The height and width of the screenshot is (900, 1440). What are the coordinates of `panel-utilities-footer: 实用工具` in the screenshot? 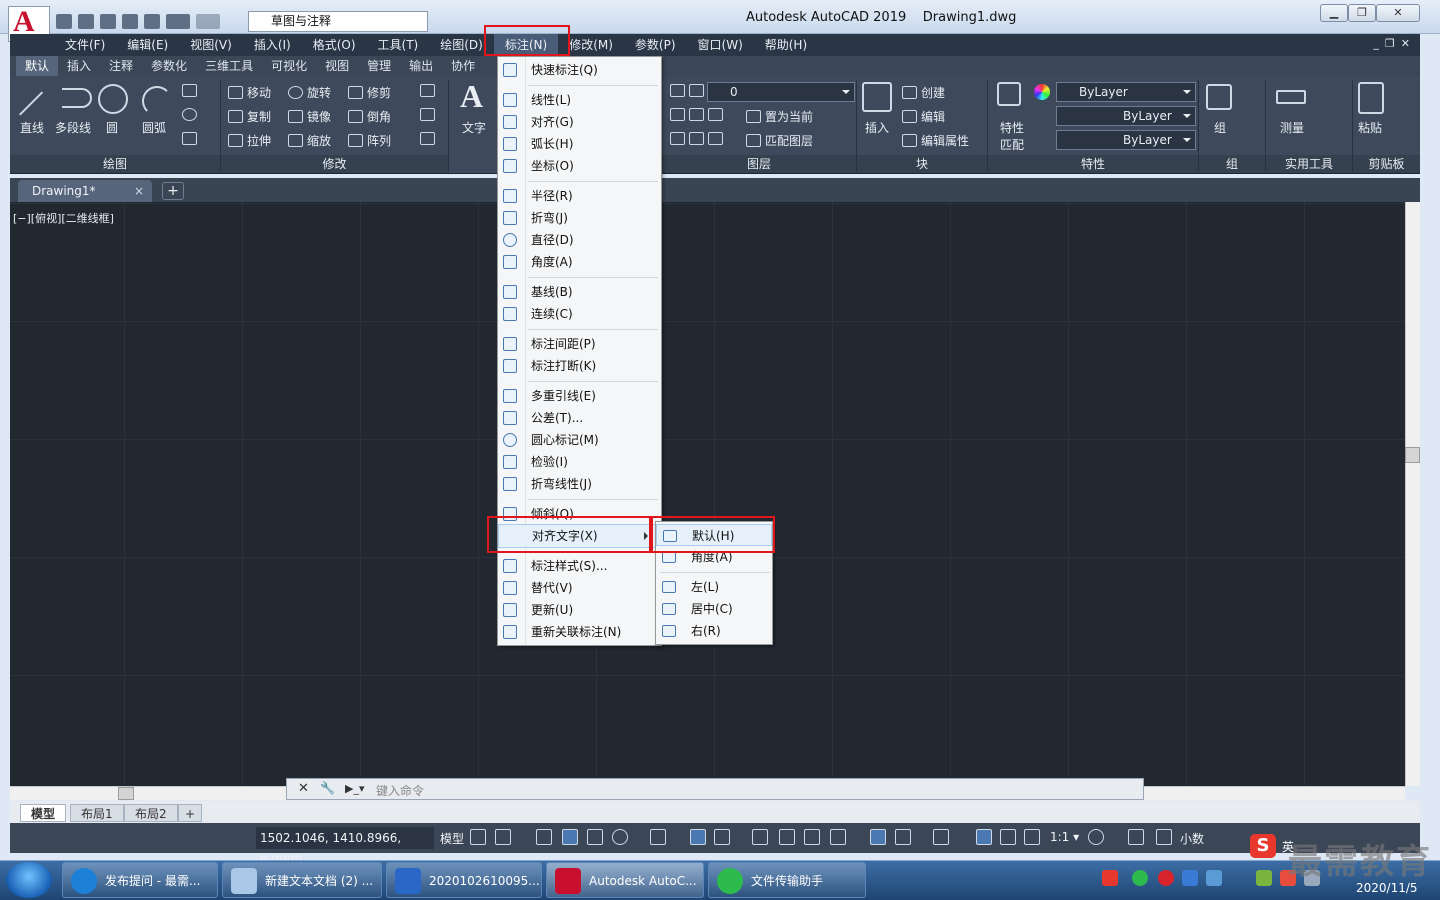 It's located at (1309, 164).